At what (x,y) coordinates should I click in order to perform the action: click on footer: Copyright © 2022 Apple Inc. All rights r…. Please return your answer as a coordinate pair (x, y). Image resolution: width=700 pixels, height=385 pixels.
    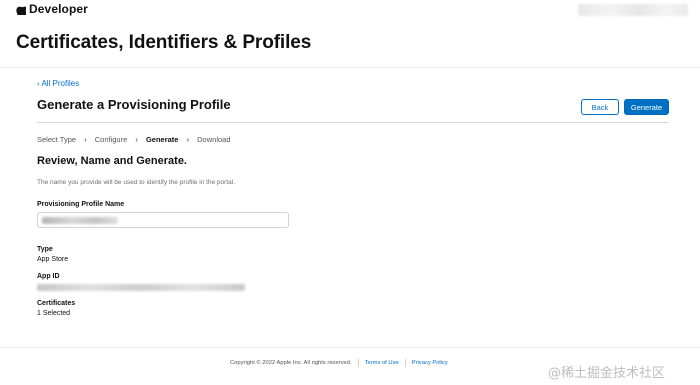
    Looking at the image, I should click on (339, 363).